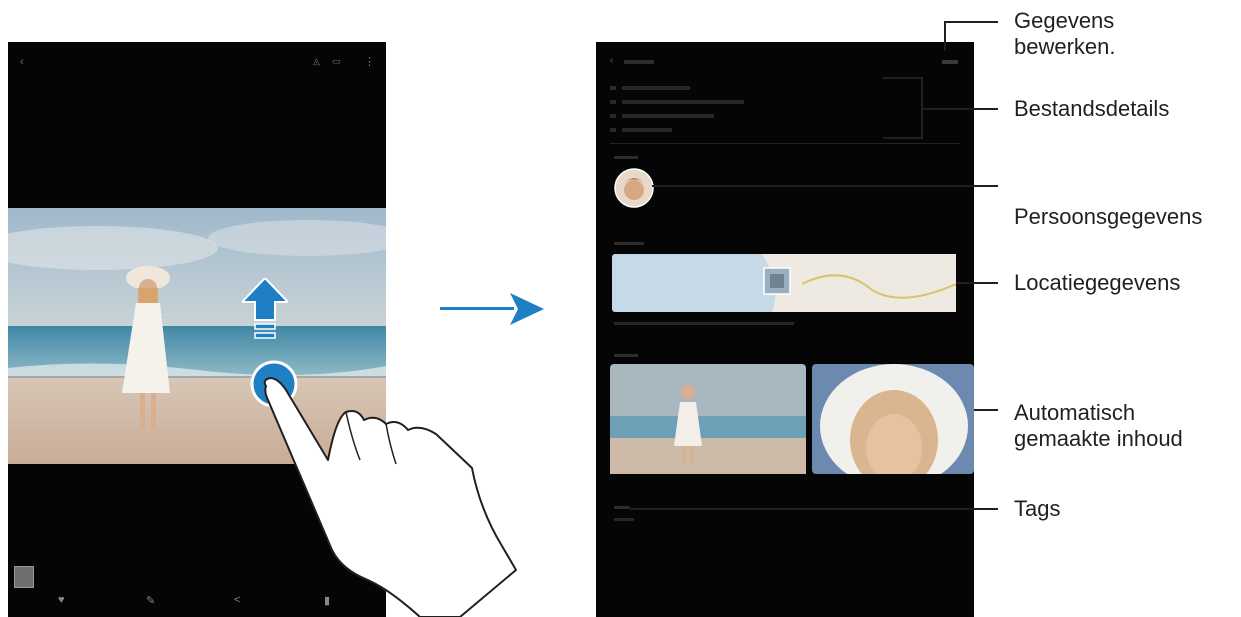  Describe the element at coordinates (986, 410) in the screenshot. I see `callout-line-auto-content` at that location.